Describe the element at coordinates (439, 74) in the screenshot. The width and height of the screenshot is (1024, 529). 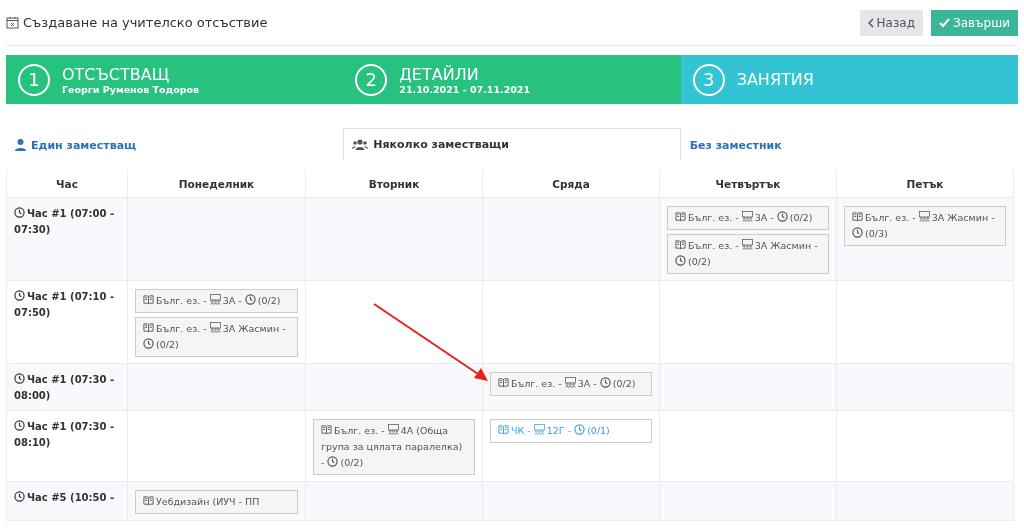
I see `step-title: ДЕТАЙЛИ` at that location.